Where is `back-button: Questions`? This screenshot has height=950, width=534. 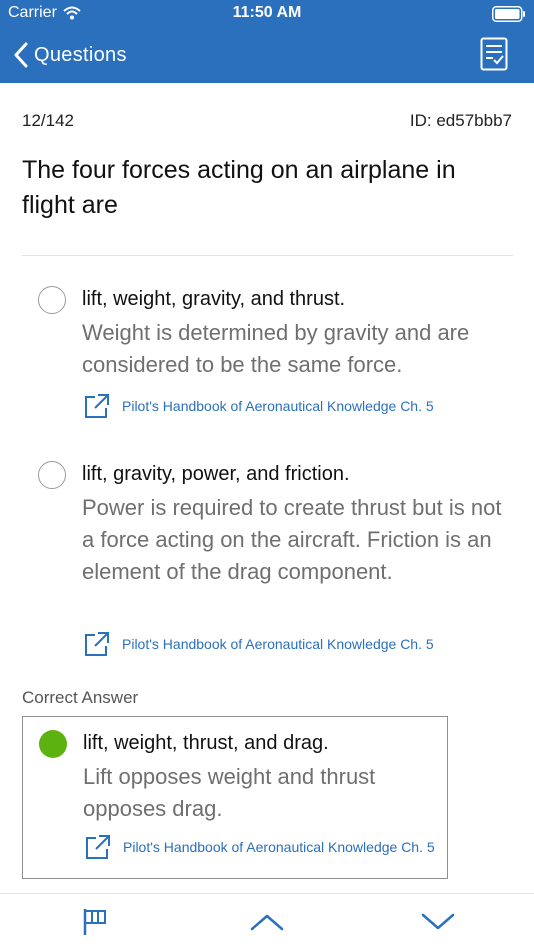 back-button: Questions is located at coordinates (70, 55).